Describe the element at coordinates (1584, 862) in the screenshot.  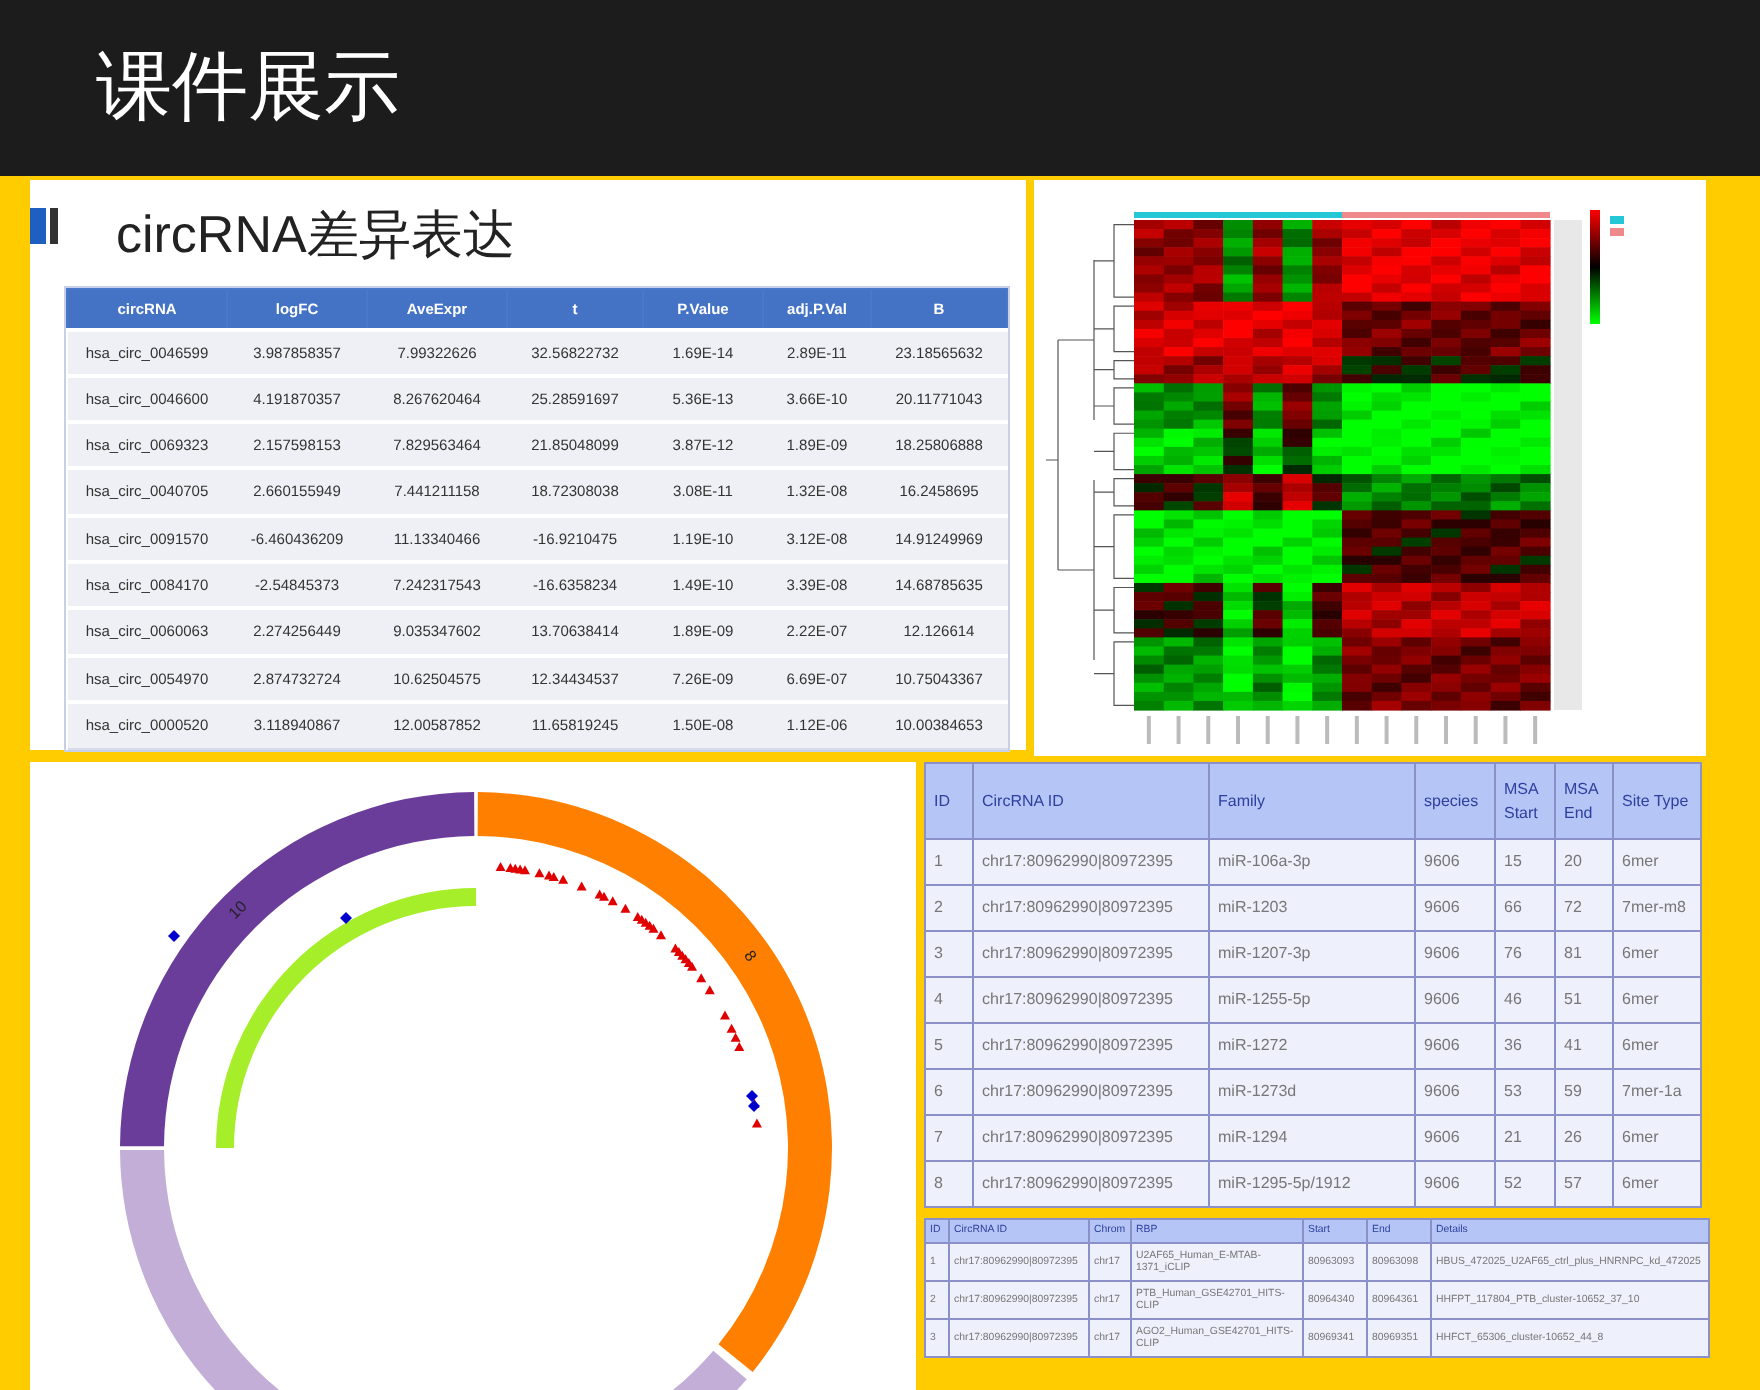
I see `table-cell: 20` at that location.